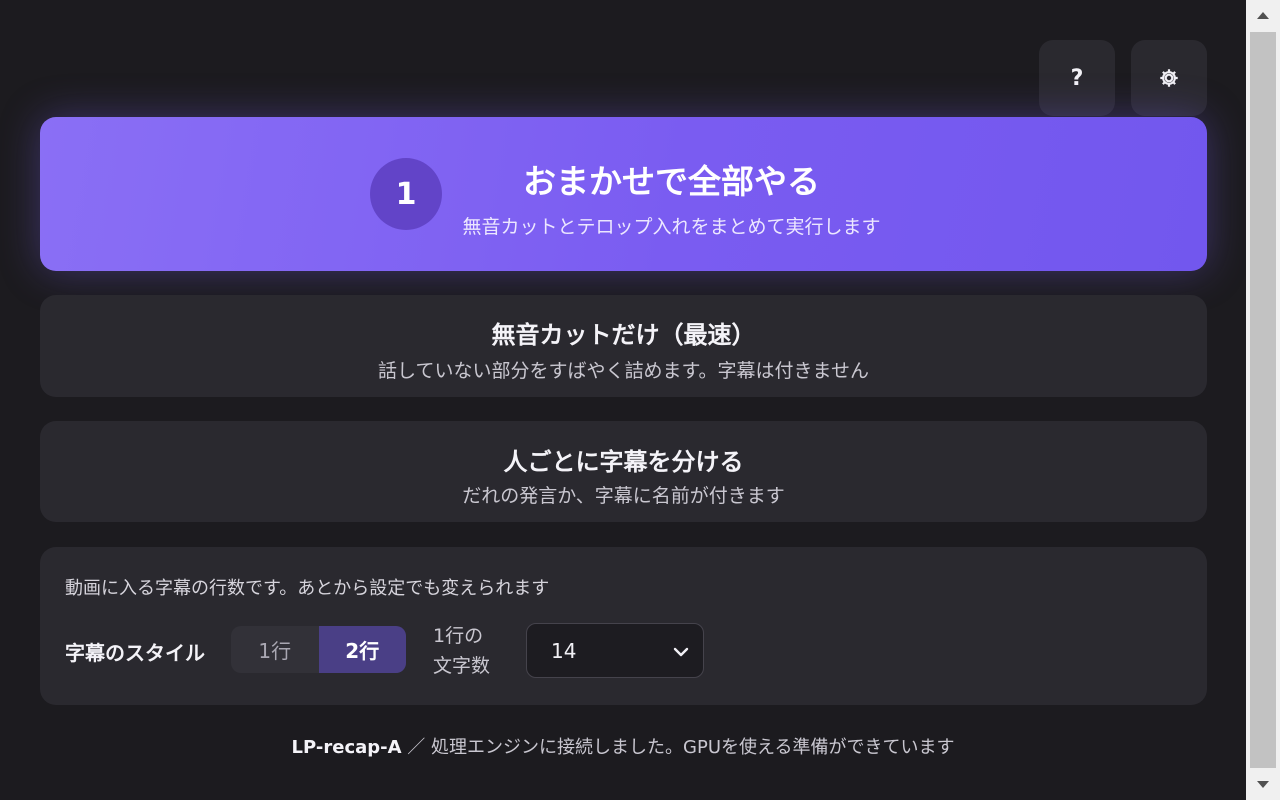  Describe the element at coordinates (1263, 785) in the screenshot. I see `scroll-down-arrow-icon` at that location.